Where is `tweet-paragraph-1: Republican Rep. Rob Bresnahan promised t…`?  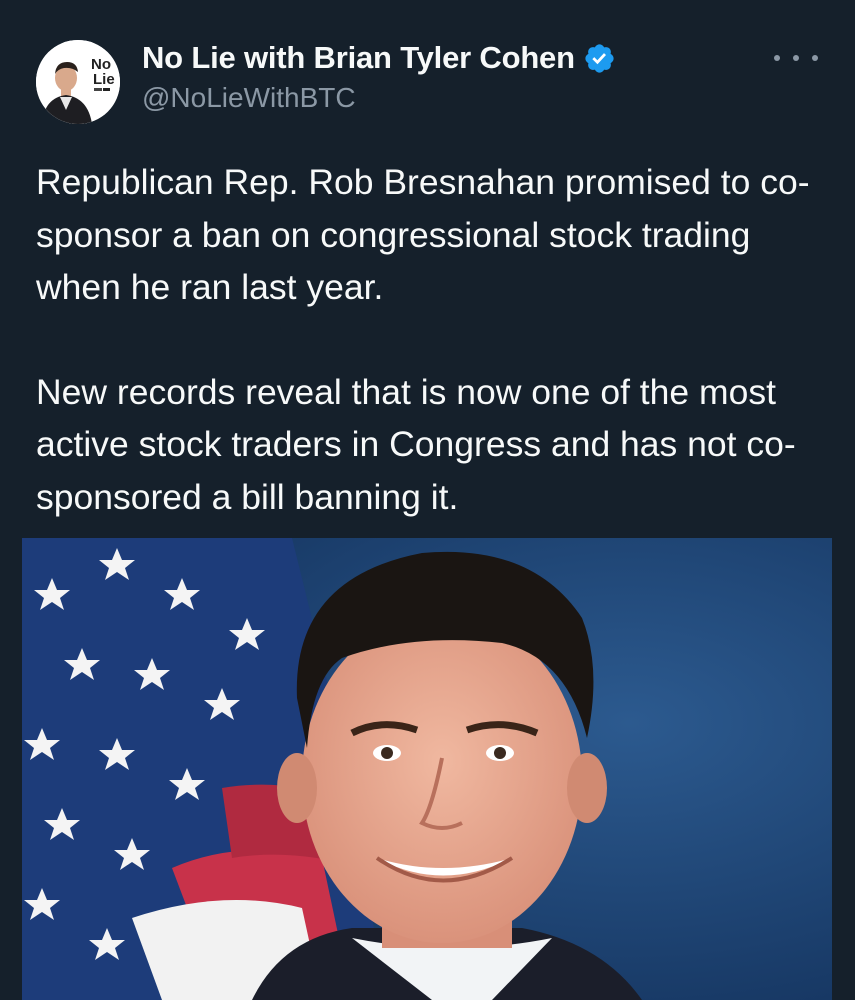 tweet-paragraph-1: Republican Rep. Rob Bresnahan promised t… is located at coordinates (423, 234).